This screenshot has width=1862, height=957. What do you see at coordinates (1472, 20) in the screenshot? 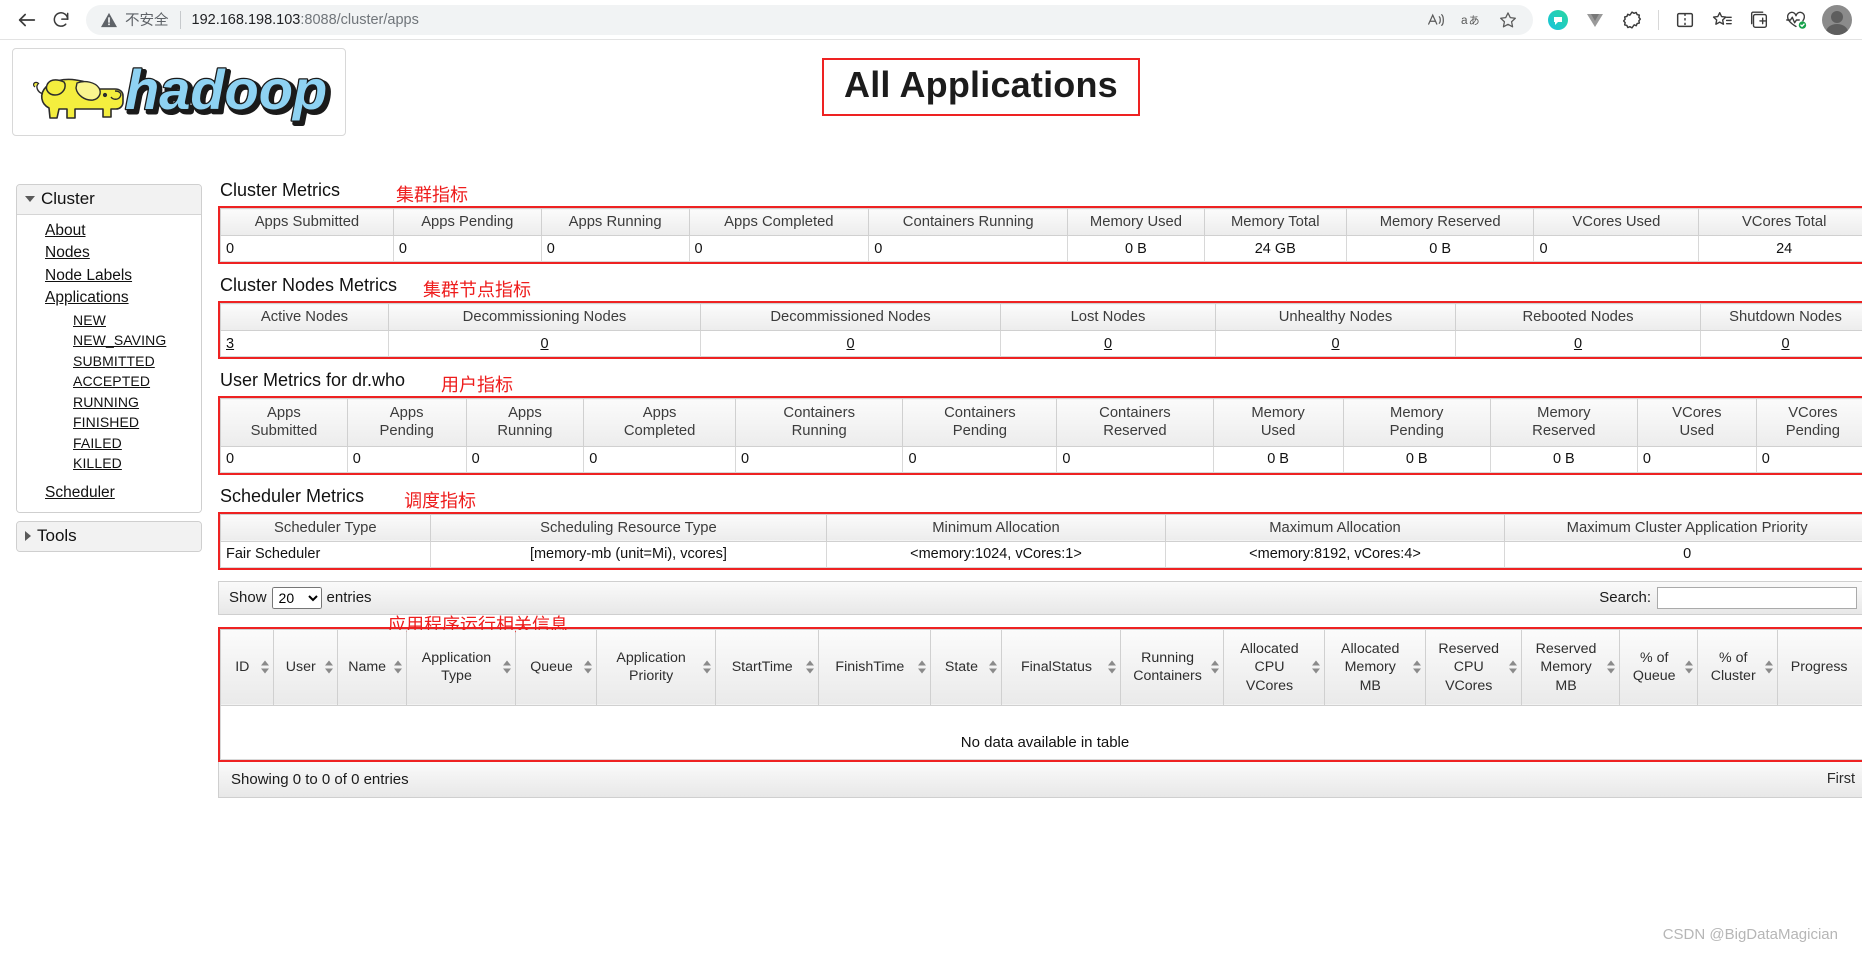
I see `translate-icon: aあ` at bounding box center [1472, 20].